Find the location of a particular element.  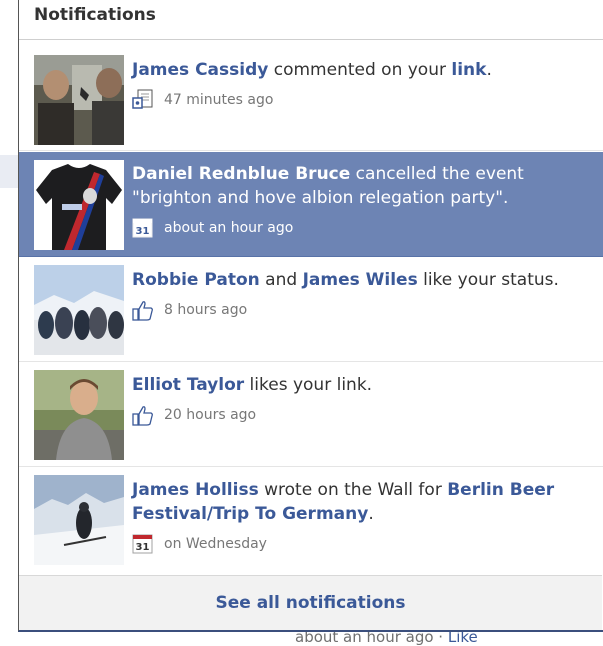

notification-time: on Wednesday is located at coordinates (215, 544).